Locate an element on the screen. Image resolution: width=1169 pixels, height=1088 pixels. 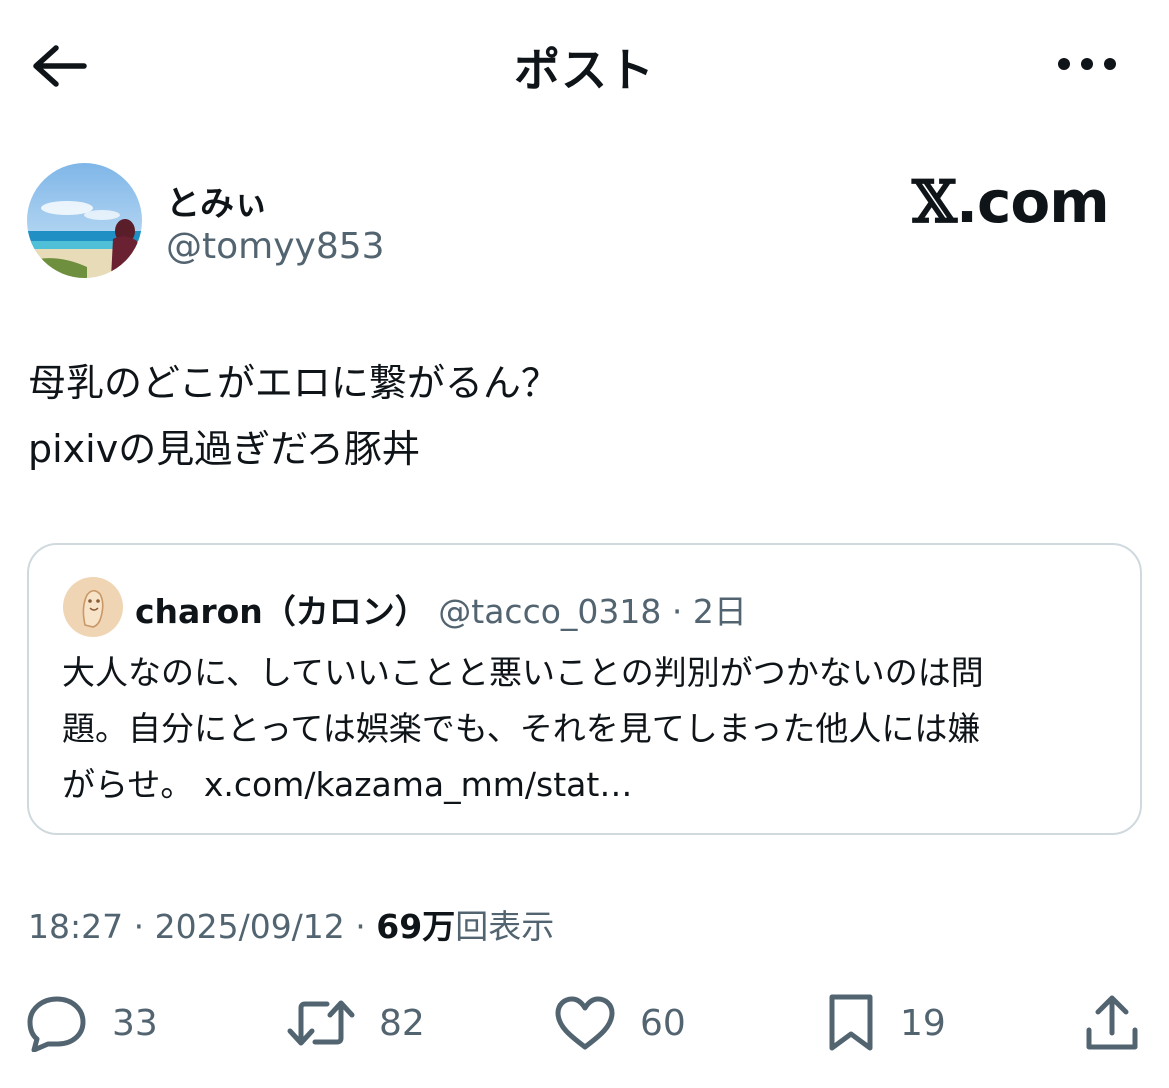
quote-text-line: 題。自分にとっては娯楽でも、それを見てしまった他人には嫌 is located at coordinates (521, 728).